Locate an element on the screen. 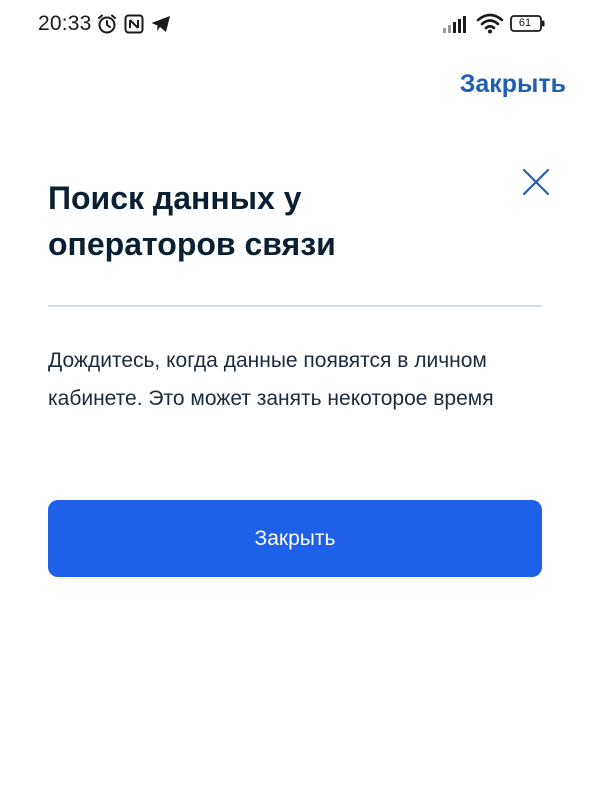 The image size is (591, 810). battery-icon: 61 is located at coordinates (528, 24).